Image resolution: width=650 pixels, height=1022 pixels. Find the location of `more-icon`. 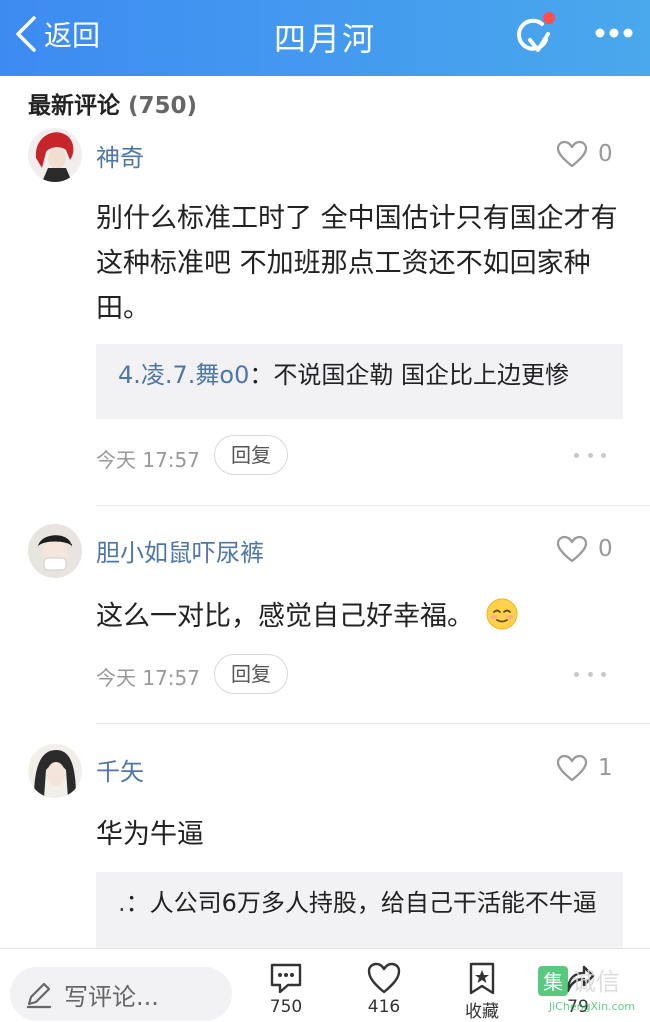

more-icon is located at coordinates (614, 33).